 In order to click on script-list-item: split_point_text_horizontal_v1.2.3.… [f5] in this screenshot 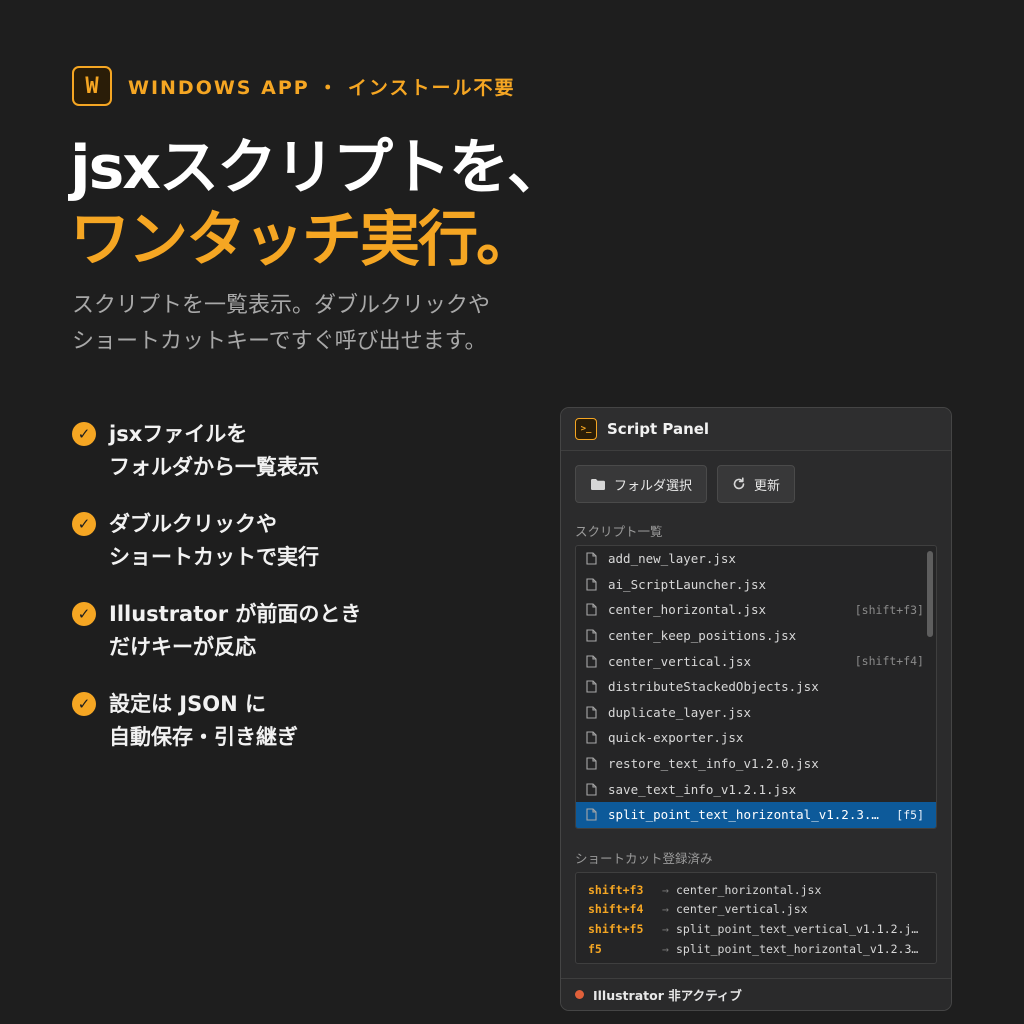, I will do `click(756, 814)`.